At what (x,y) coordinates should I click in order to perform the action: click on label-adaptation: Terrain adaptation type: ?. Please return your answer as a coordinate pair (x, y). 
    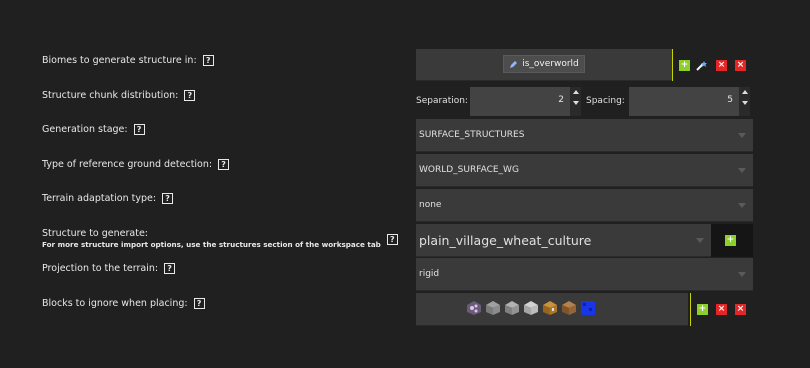
    Looking at the image, I should click on (108, 198).